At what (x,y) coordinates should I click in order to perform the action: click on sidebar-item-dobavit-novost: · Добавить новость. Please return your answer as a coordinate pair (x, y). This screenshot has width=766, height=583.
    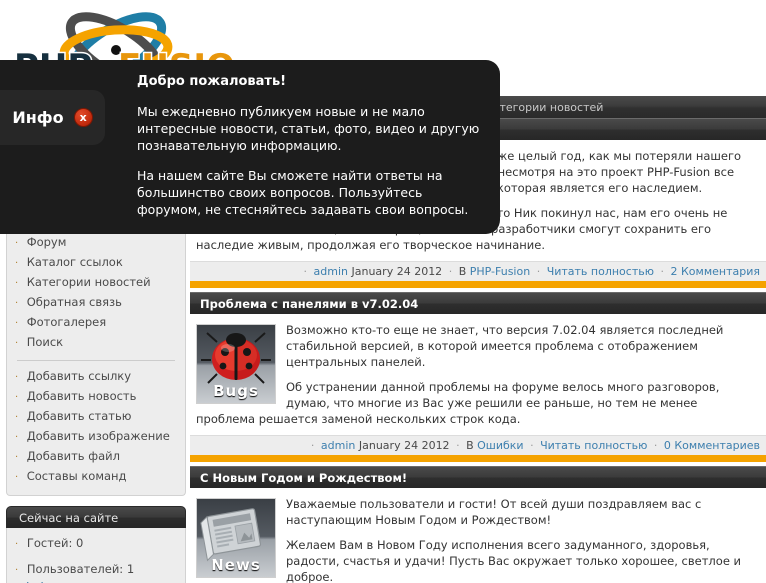
    Looking at the image, I should click on (96, 397).